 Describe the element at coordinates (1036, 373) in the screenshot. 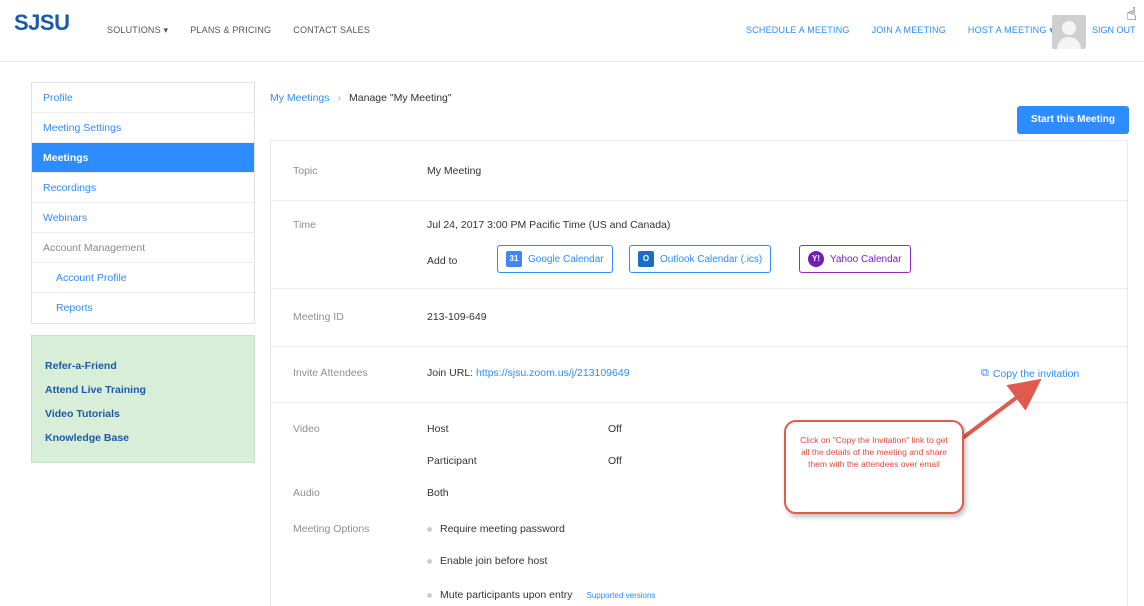

I see `copy-invitation-label: Copy the invitation` at that location.